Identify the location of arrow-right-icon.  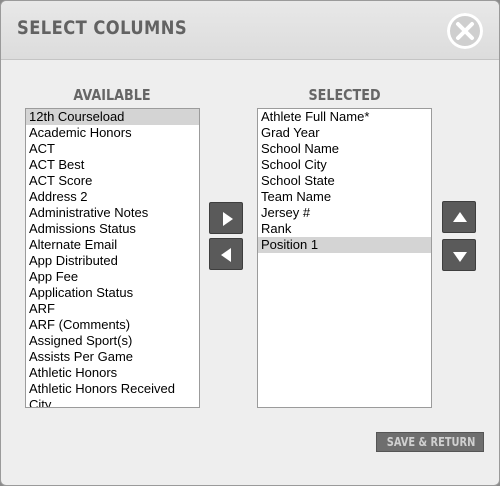
(228, 219).